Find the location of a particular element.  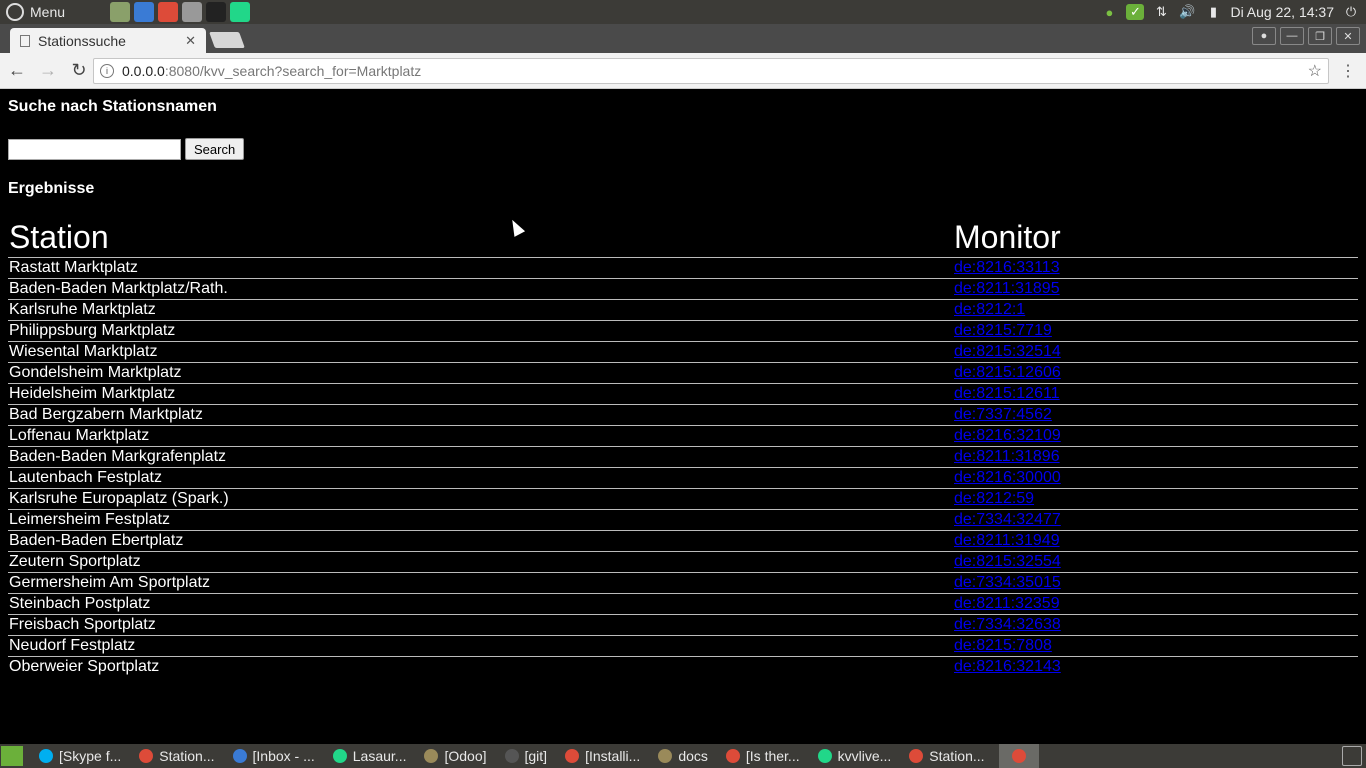

new-tab-button is located at coordinates (227, 40).